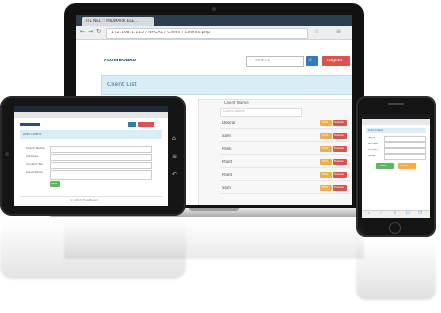 The image size is (441, 313). Describe the element at coordinates (32, 134) in the screenshot. I see `tablet-page-title: Add Client` at that location.